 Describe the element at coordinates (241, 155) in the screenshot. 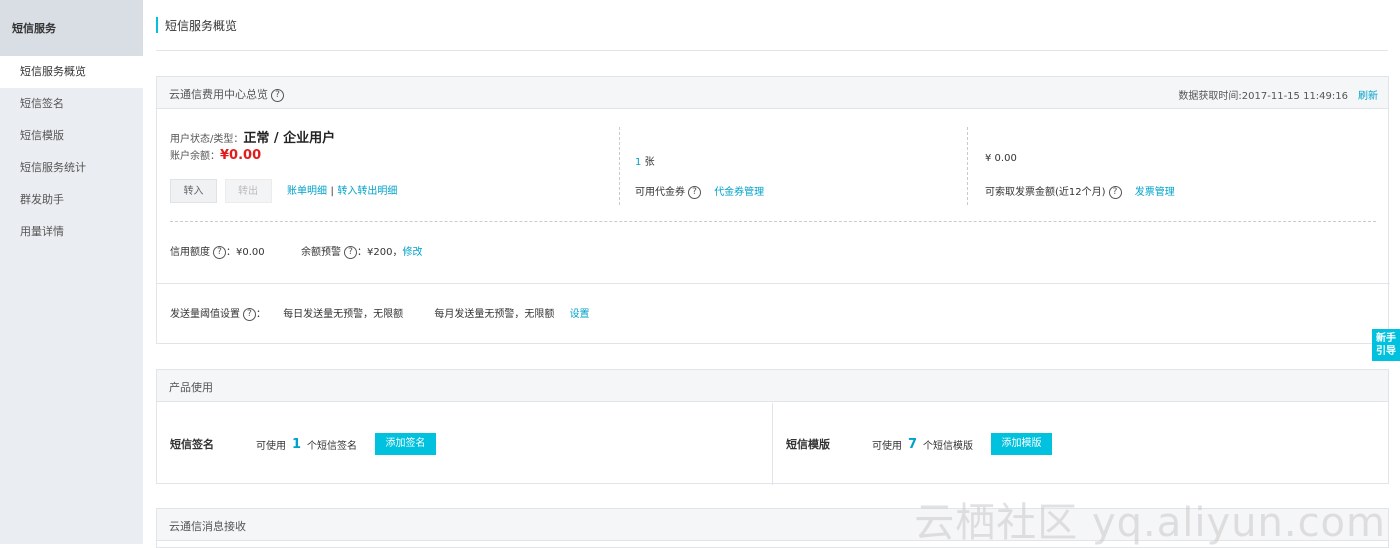

I see `balance-value: ¥0.00` at that location.